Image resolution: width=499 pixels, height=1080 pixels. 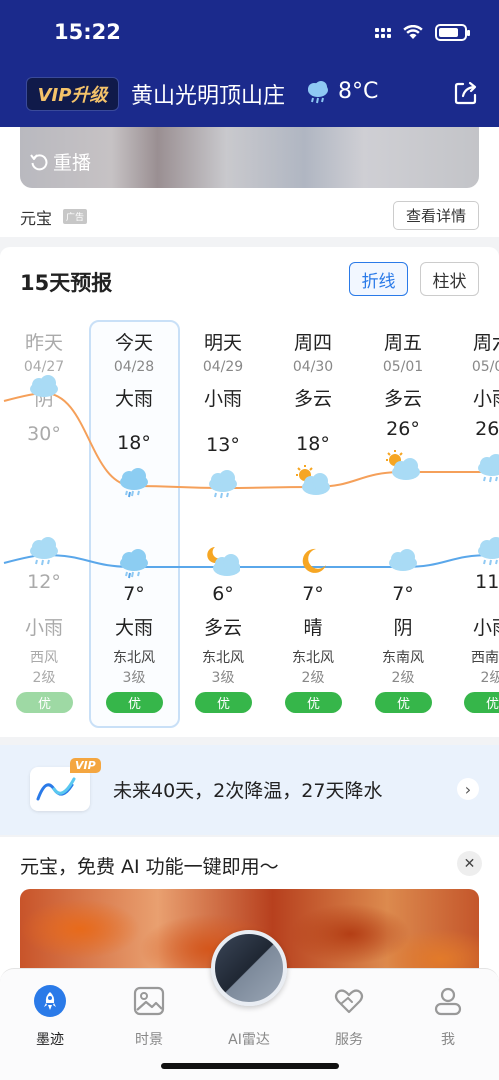 I want to click on wifi-icon, so click(x=413, y=32).